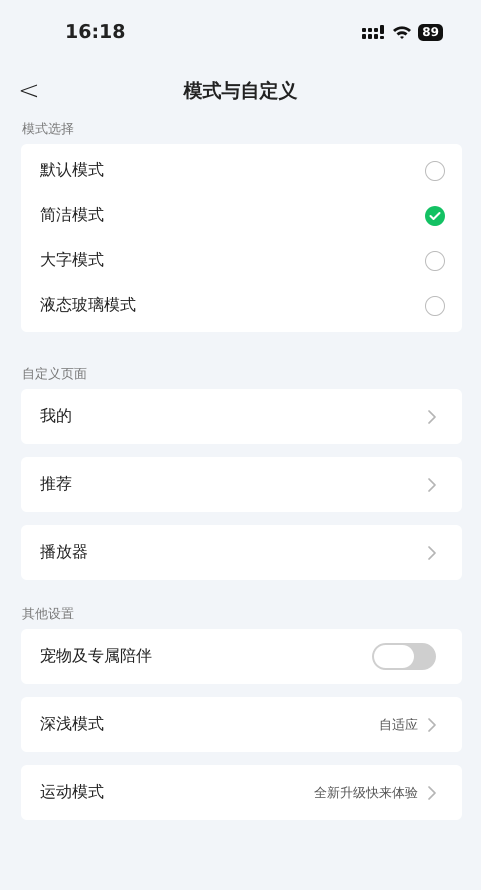 This screenshot has width=481, height=890. I want to click on section-label: 模式选择, so click(48, 129).